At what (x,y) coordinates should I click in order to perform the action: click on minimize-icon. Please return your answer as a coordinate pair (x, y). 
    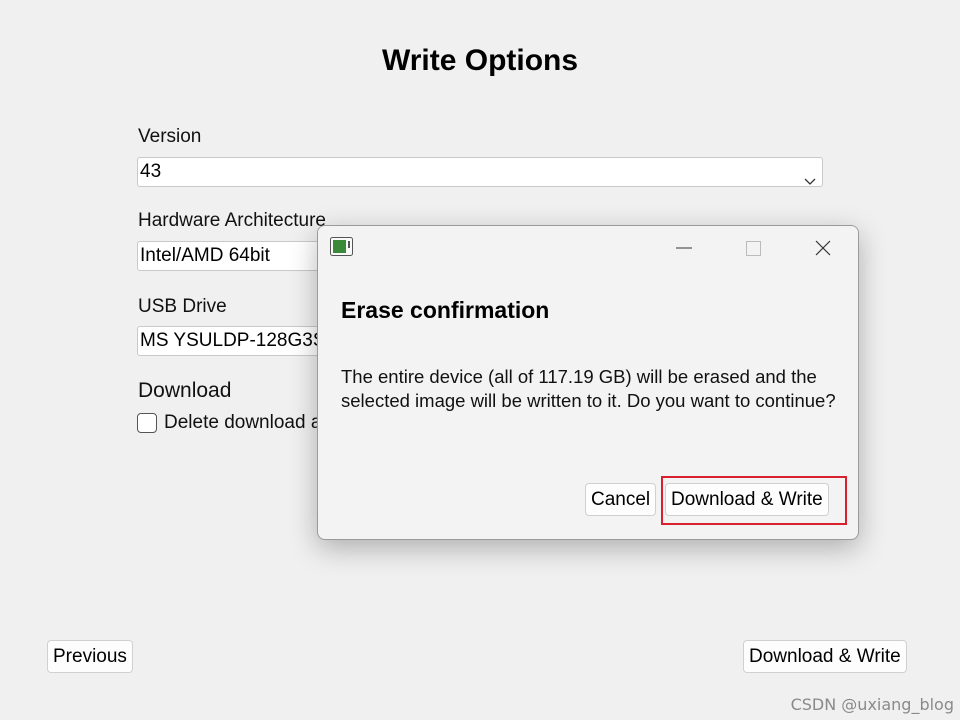
    Looking at the image, I should click on (684, 248).